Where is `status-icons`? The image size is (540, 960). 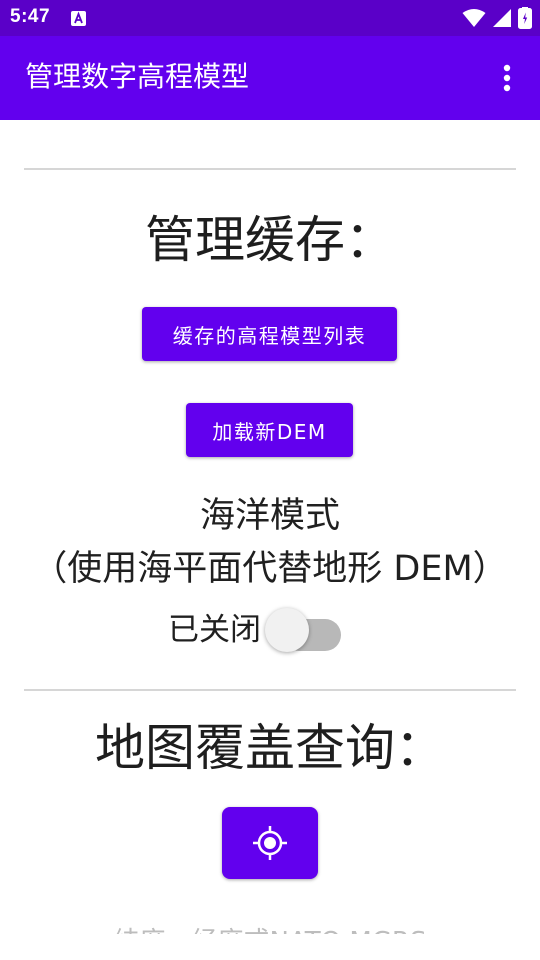
status-icons is located at coordinates (497, 18).